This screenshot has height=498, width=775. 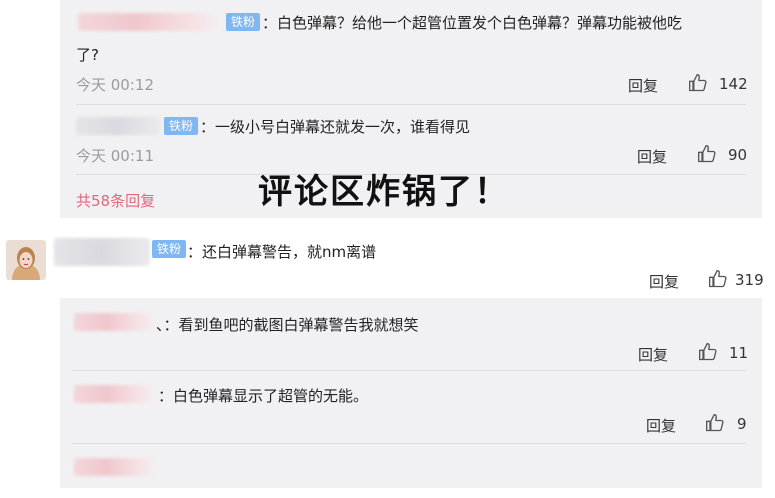 What do you see at coordinates (738, 155) in the screenshot?
I see `like-count: 90` at bounding box center [738, 155].